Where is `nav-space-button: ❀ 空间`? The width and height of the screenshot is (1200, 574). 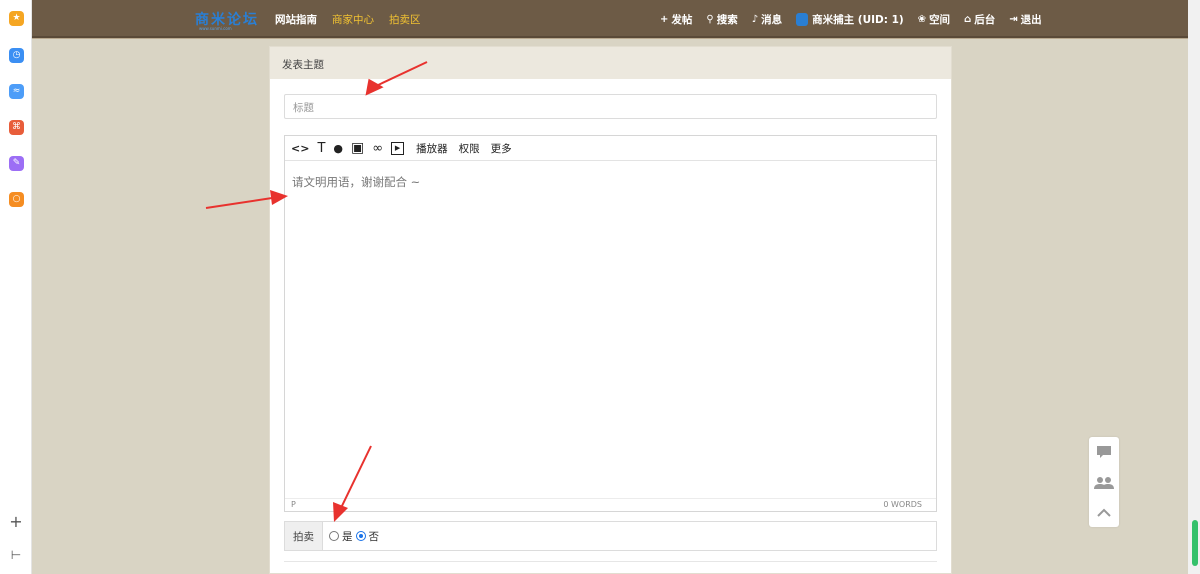 nav-space-button: ❀ 空间 is located at coordinates (934, 19).